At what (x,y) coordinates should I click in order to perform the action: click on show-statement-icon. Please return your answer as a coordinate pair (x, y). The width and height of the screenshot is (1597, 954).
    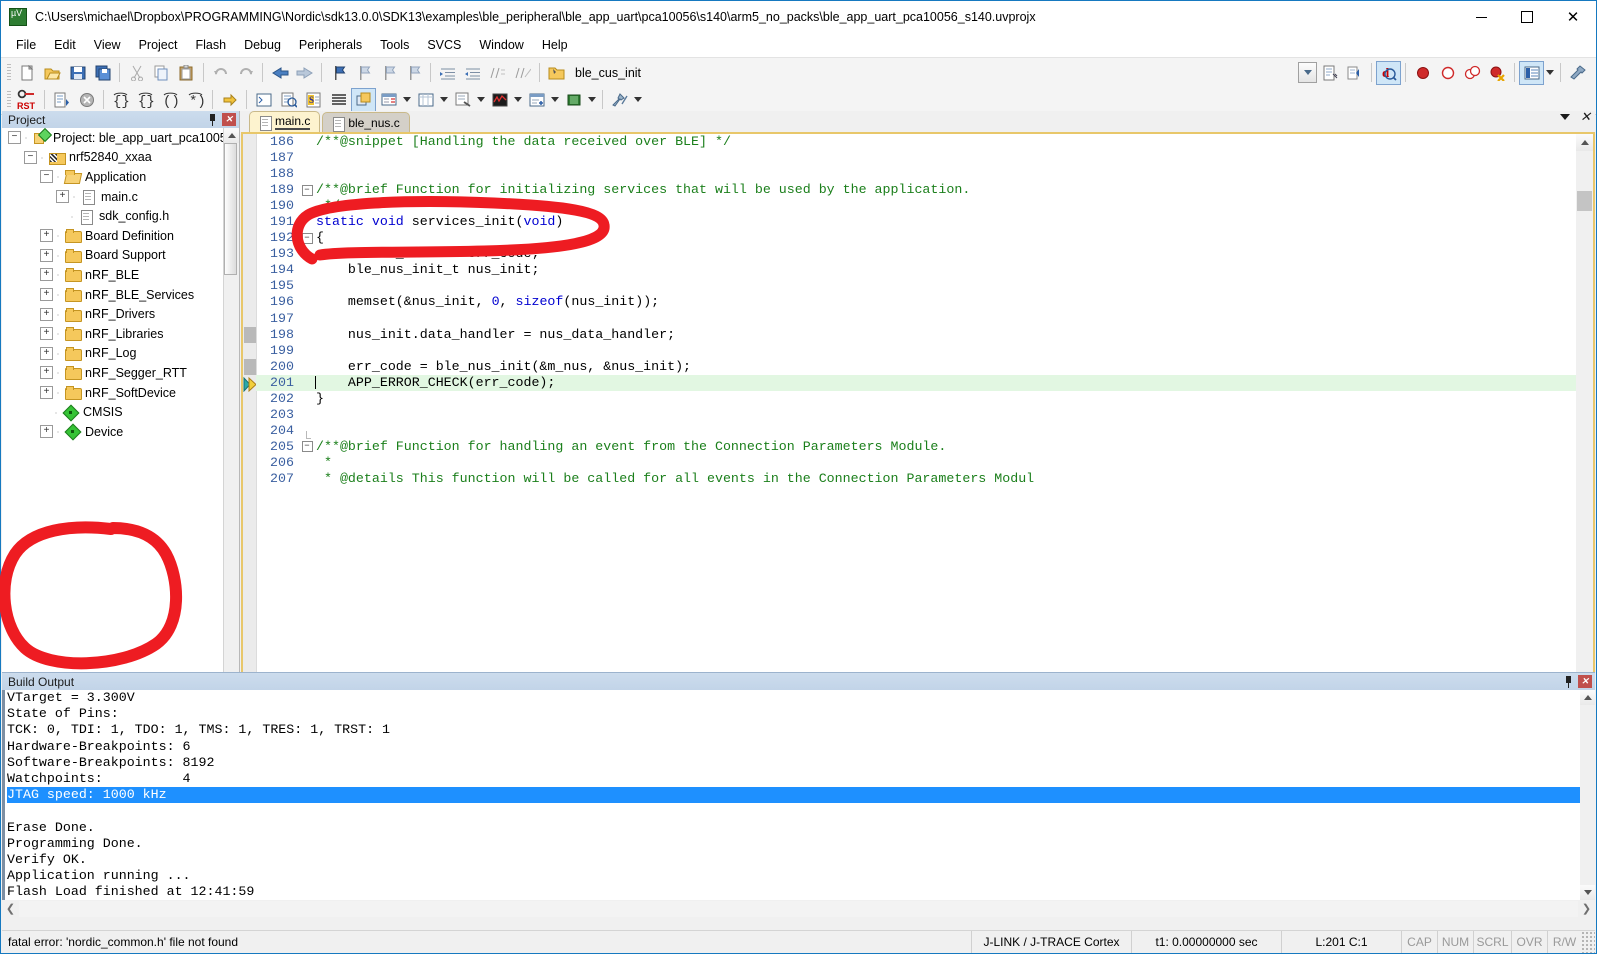
    Looking at the image, I should click on (229, 100).